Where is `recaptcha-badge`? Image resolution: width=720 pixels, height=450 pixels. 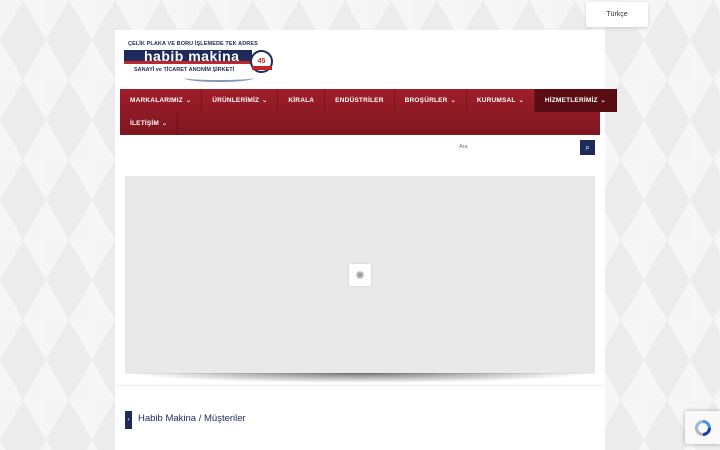 recaptcha-badge is located at coordinates (702, 427).